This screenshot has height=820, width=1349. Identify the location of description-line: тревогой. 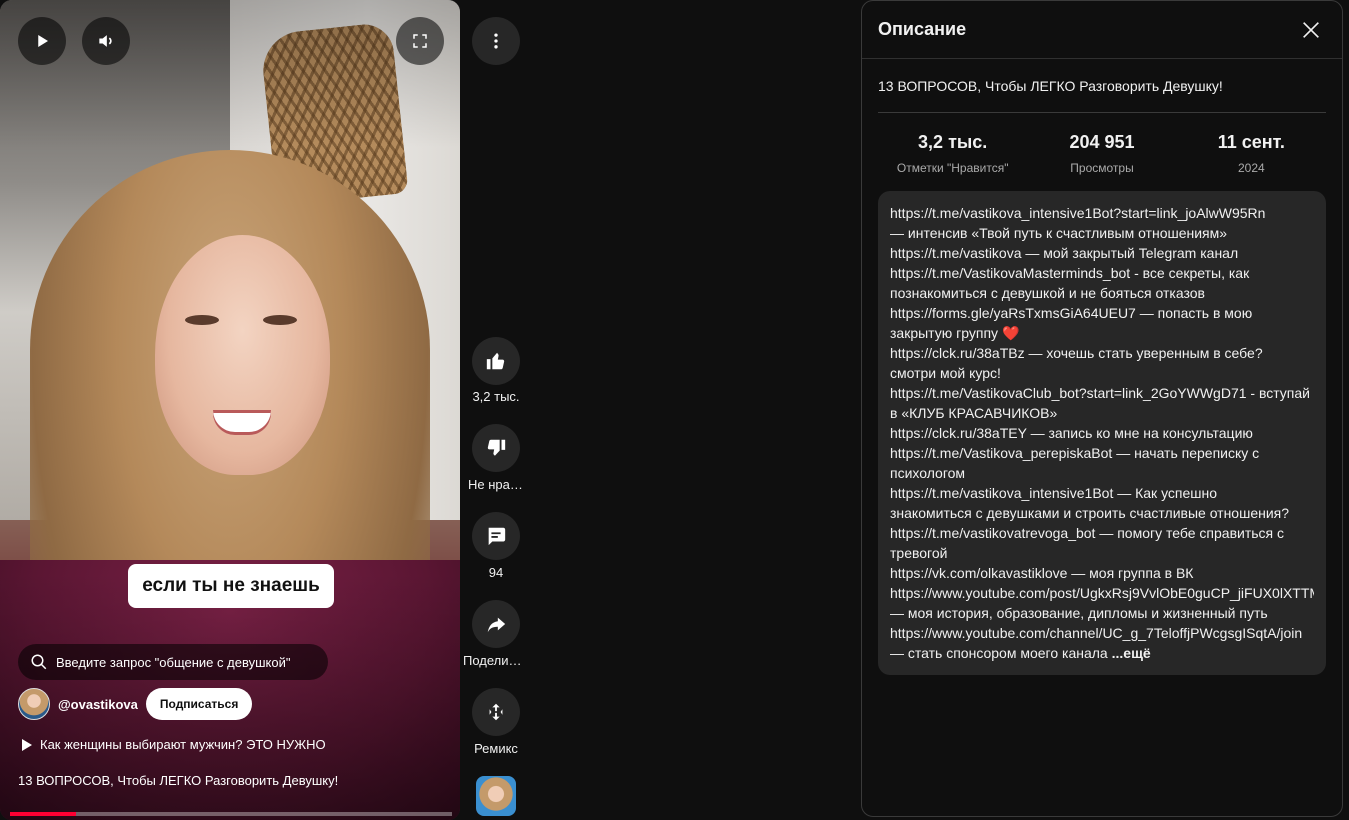
(919, 553).